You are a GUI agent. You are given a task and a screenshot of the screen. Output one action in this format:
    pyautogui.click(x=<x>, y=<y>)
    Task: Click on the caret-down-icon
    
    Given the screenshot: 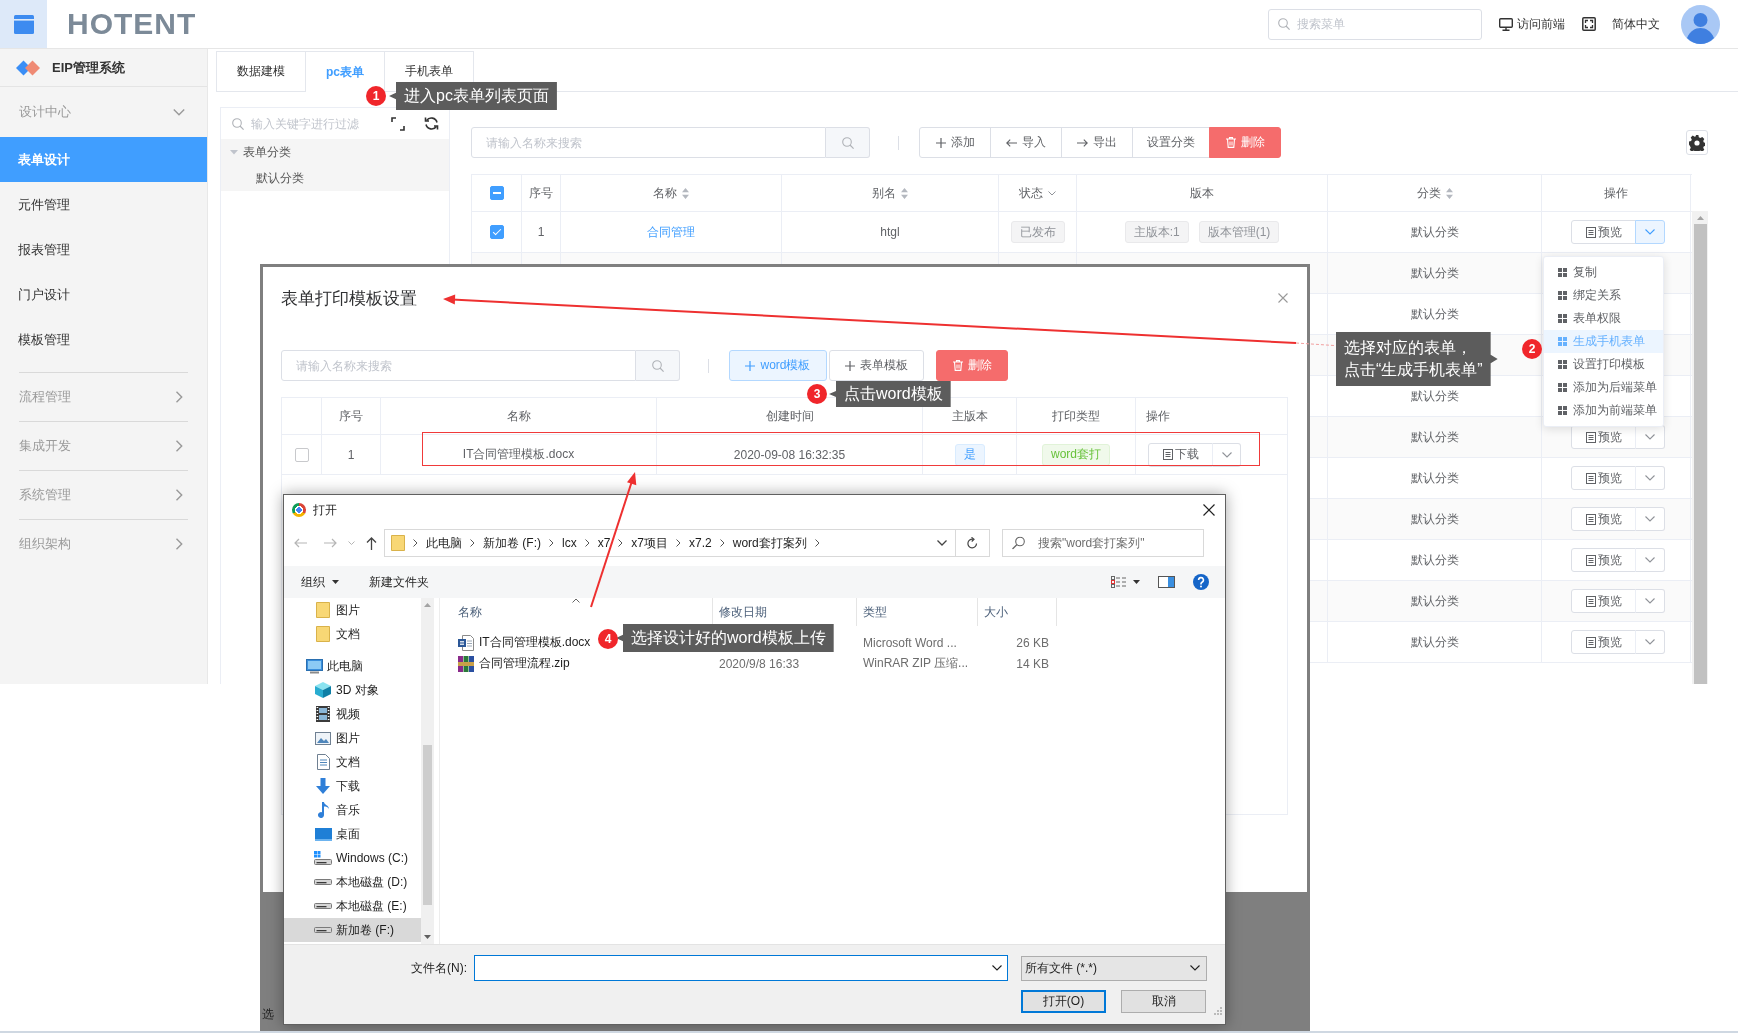 What is the action you would take?
    pyautogui.click(x=335, y=582)
    